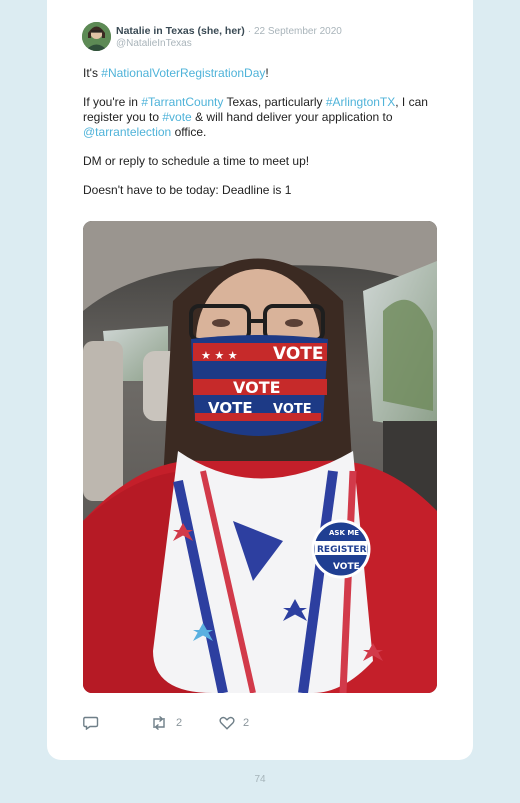 This screenshot has width=520, height=803. What do you see at coordinates (274, 102) in the screenshot?
I see `text-fragment: Texas, particularly` at bounding box center [274, 102].